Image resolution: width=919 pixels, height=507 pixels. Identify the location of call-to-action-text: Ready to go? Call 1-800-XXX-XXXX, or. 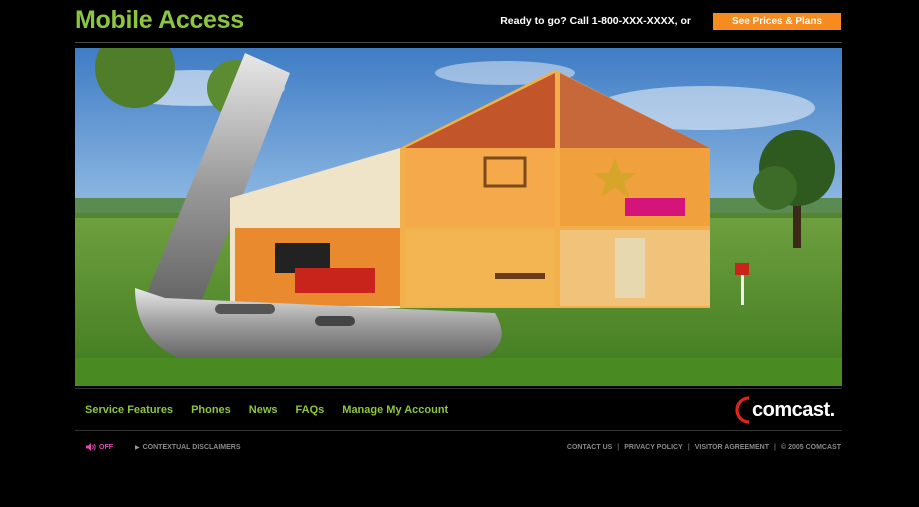
(595, 21).